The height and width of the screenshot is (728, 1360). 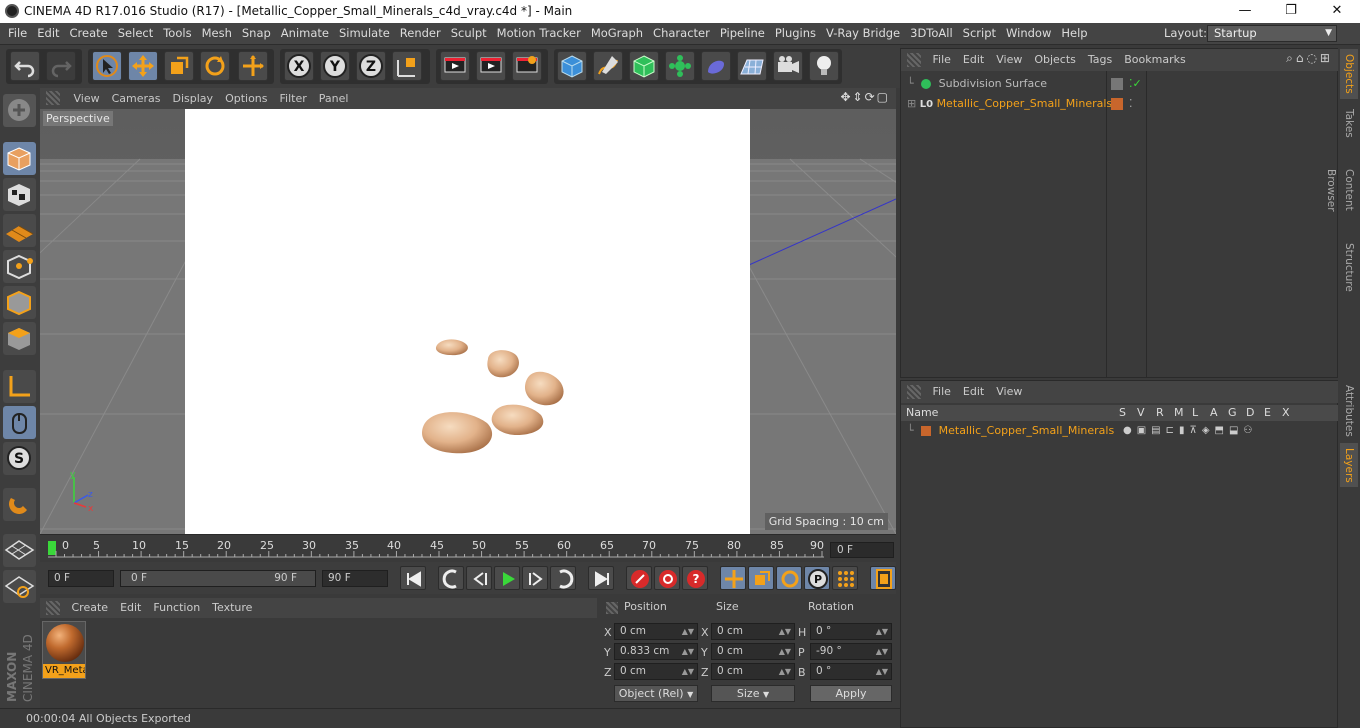 What do you see at coordinates (1154, 60) in the screenshot?
I see `object-menu-bookmarks: Bookmarks` at bounding box center [1154, 60].